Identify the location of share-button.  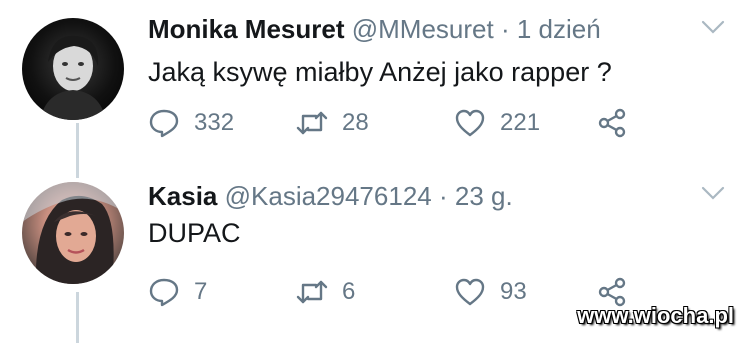
(612, 123).